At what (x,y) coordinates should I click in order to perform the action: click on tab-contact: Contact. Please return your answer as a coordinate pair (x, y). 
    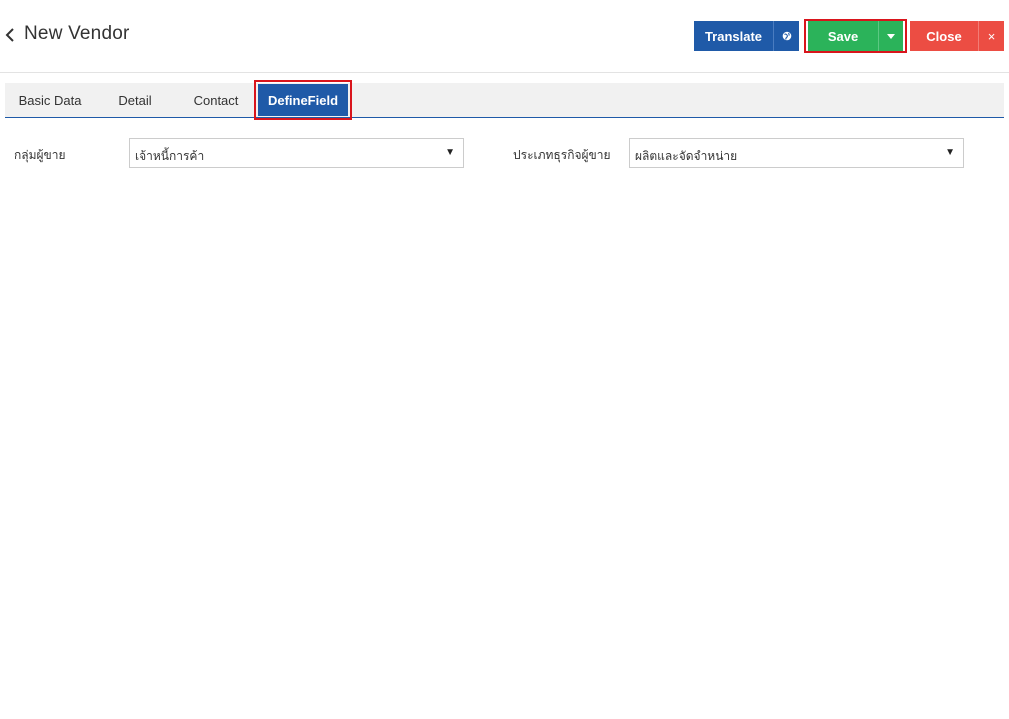
    Looking at the image, I should click on (216, 100).